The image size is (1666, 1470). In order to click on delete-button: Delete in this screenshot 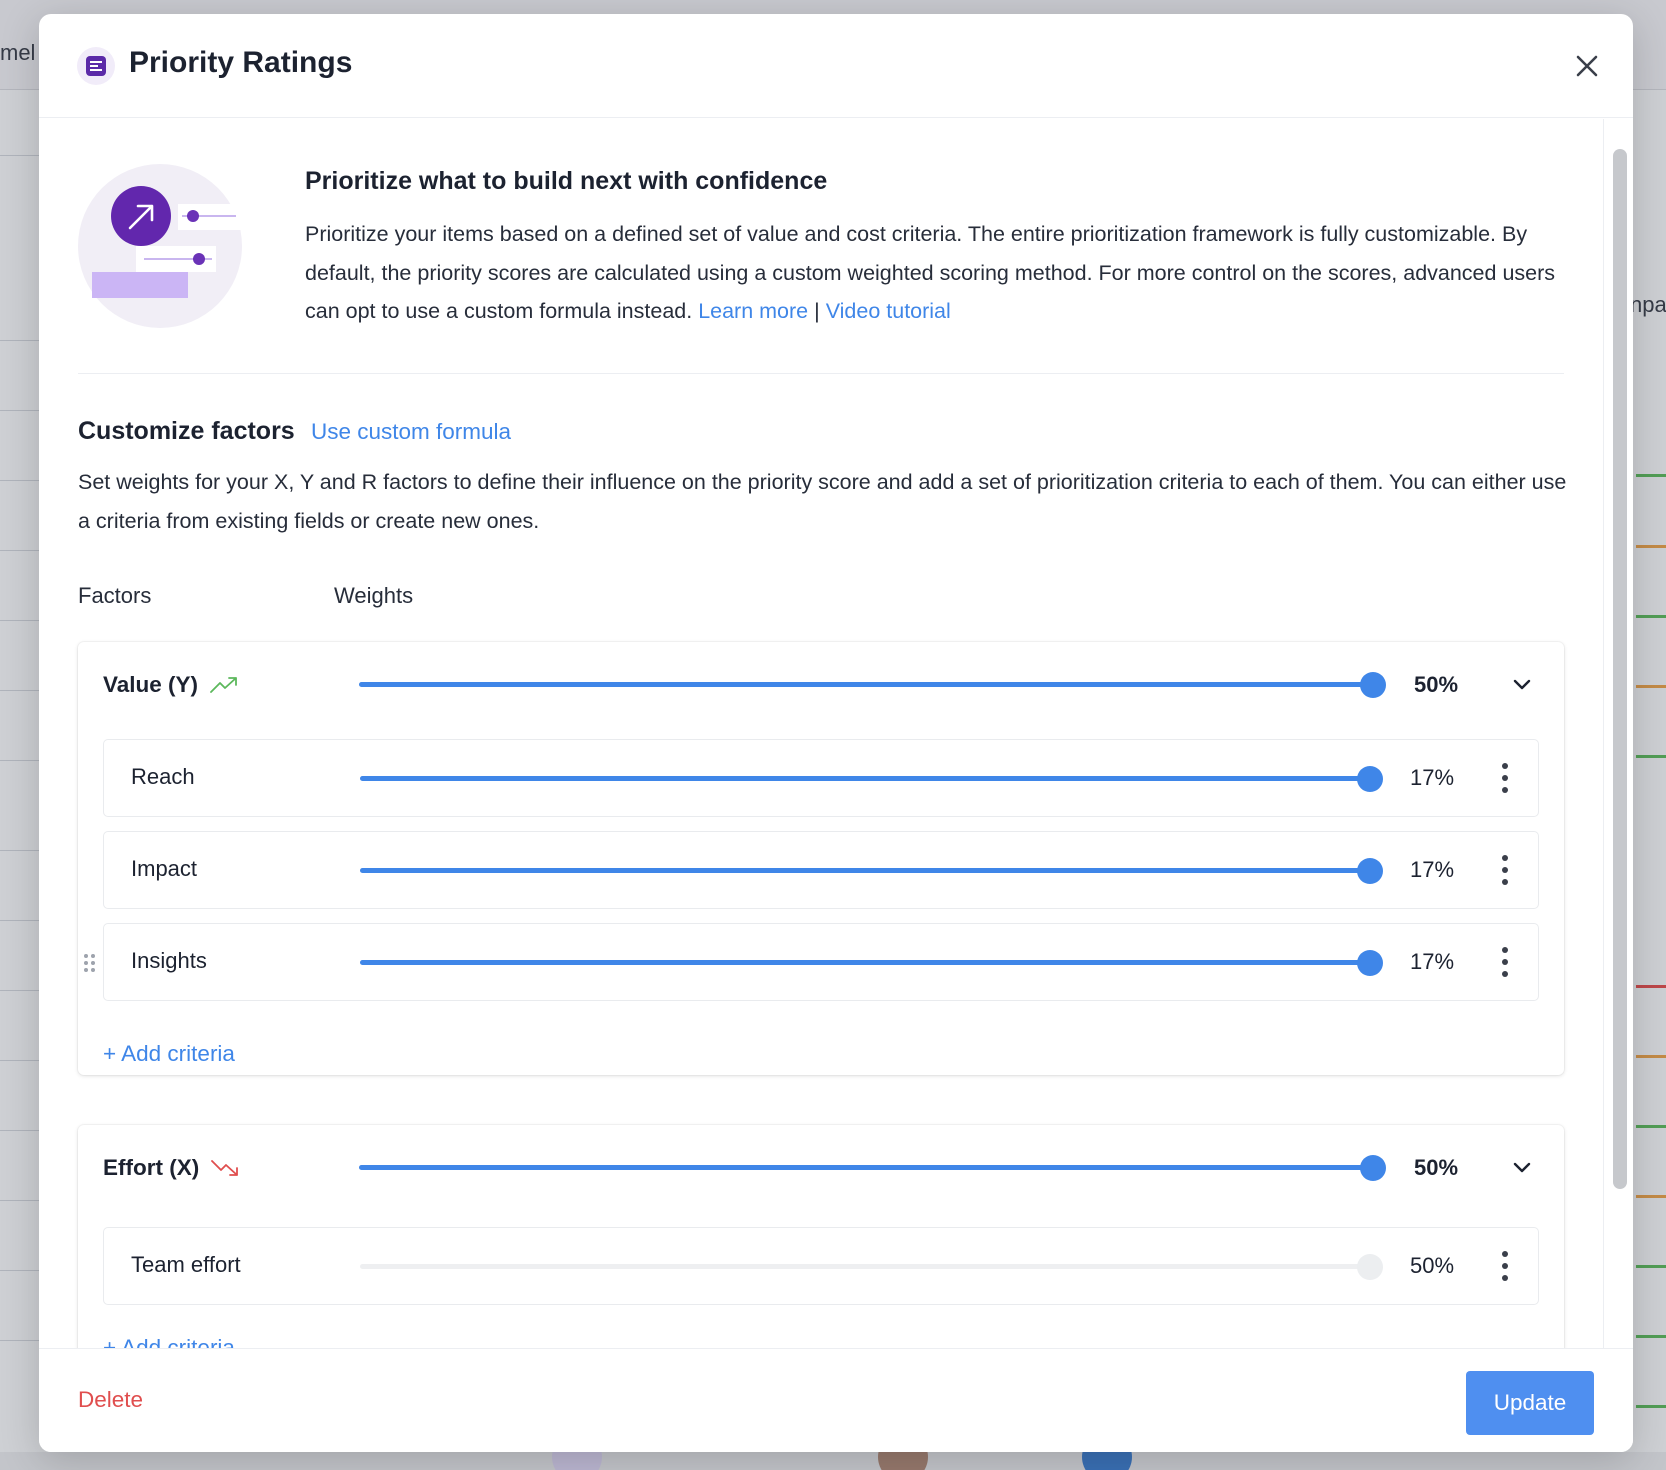, I will do `click(110, 1400)`.